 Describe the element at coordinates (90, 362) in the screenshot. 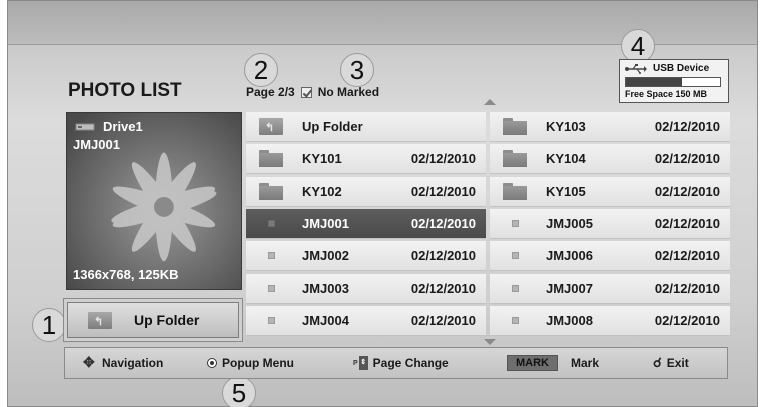

I see `navigation-icon` at that location.